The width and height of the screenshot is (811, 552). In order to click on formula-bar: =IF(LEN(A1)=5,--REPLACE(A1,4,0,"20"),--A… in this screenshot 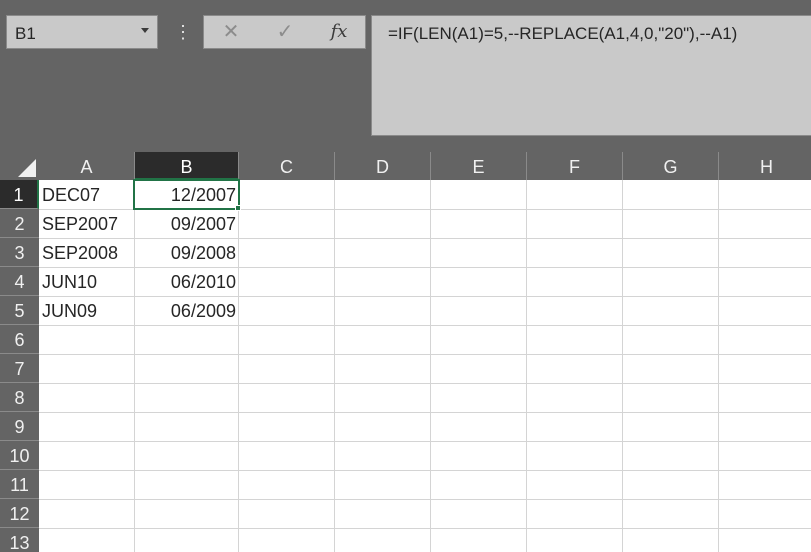, I will do `click(591, 75)`.